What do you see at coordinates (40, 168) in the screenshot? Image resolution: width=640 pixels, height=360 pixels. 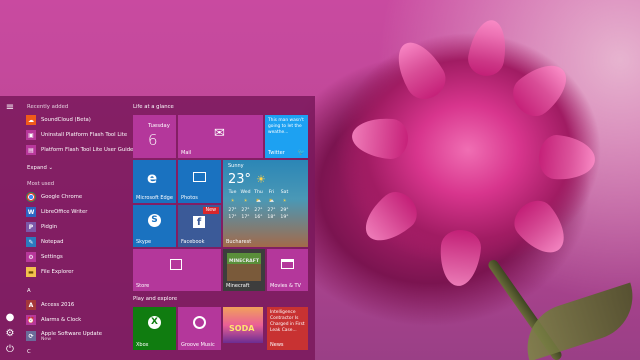 I see `expand-link: Expand ⌄` at bounding box center [40, 168].